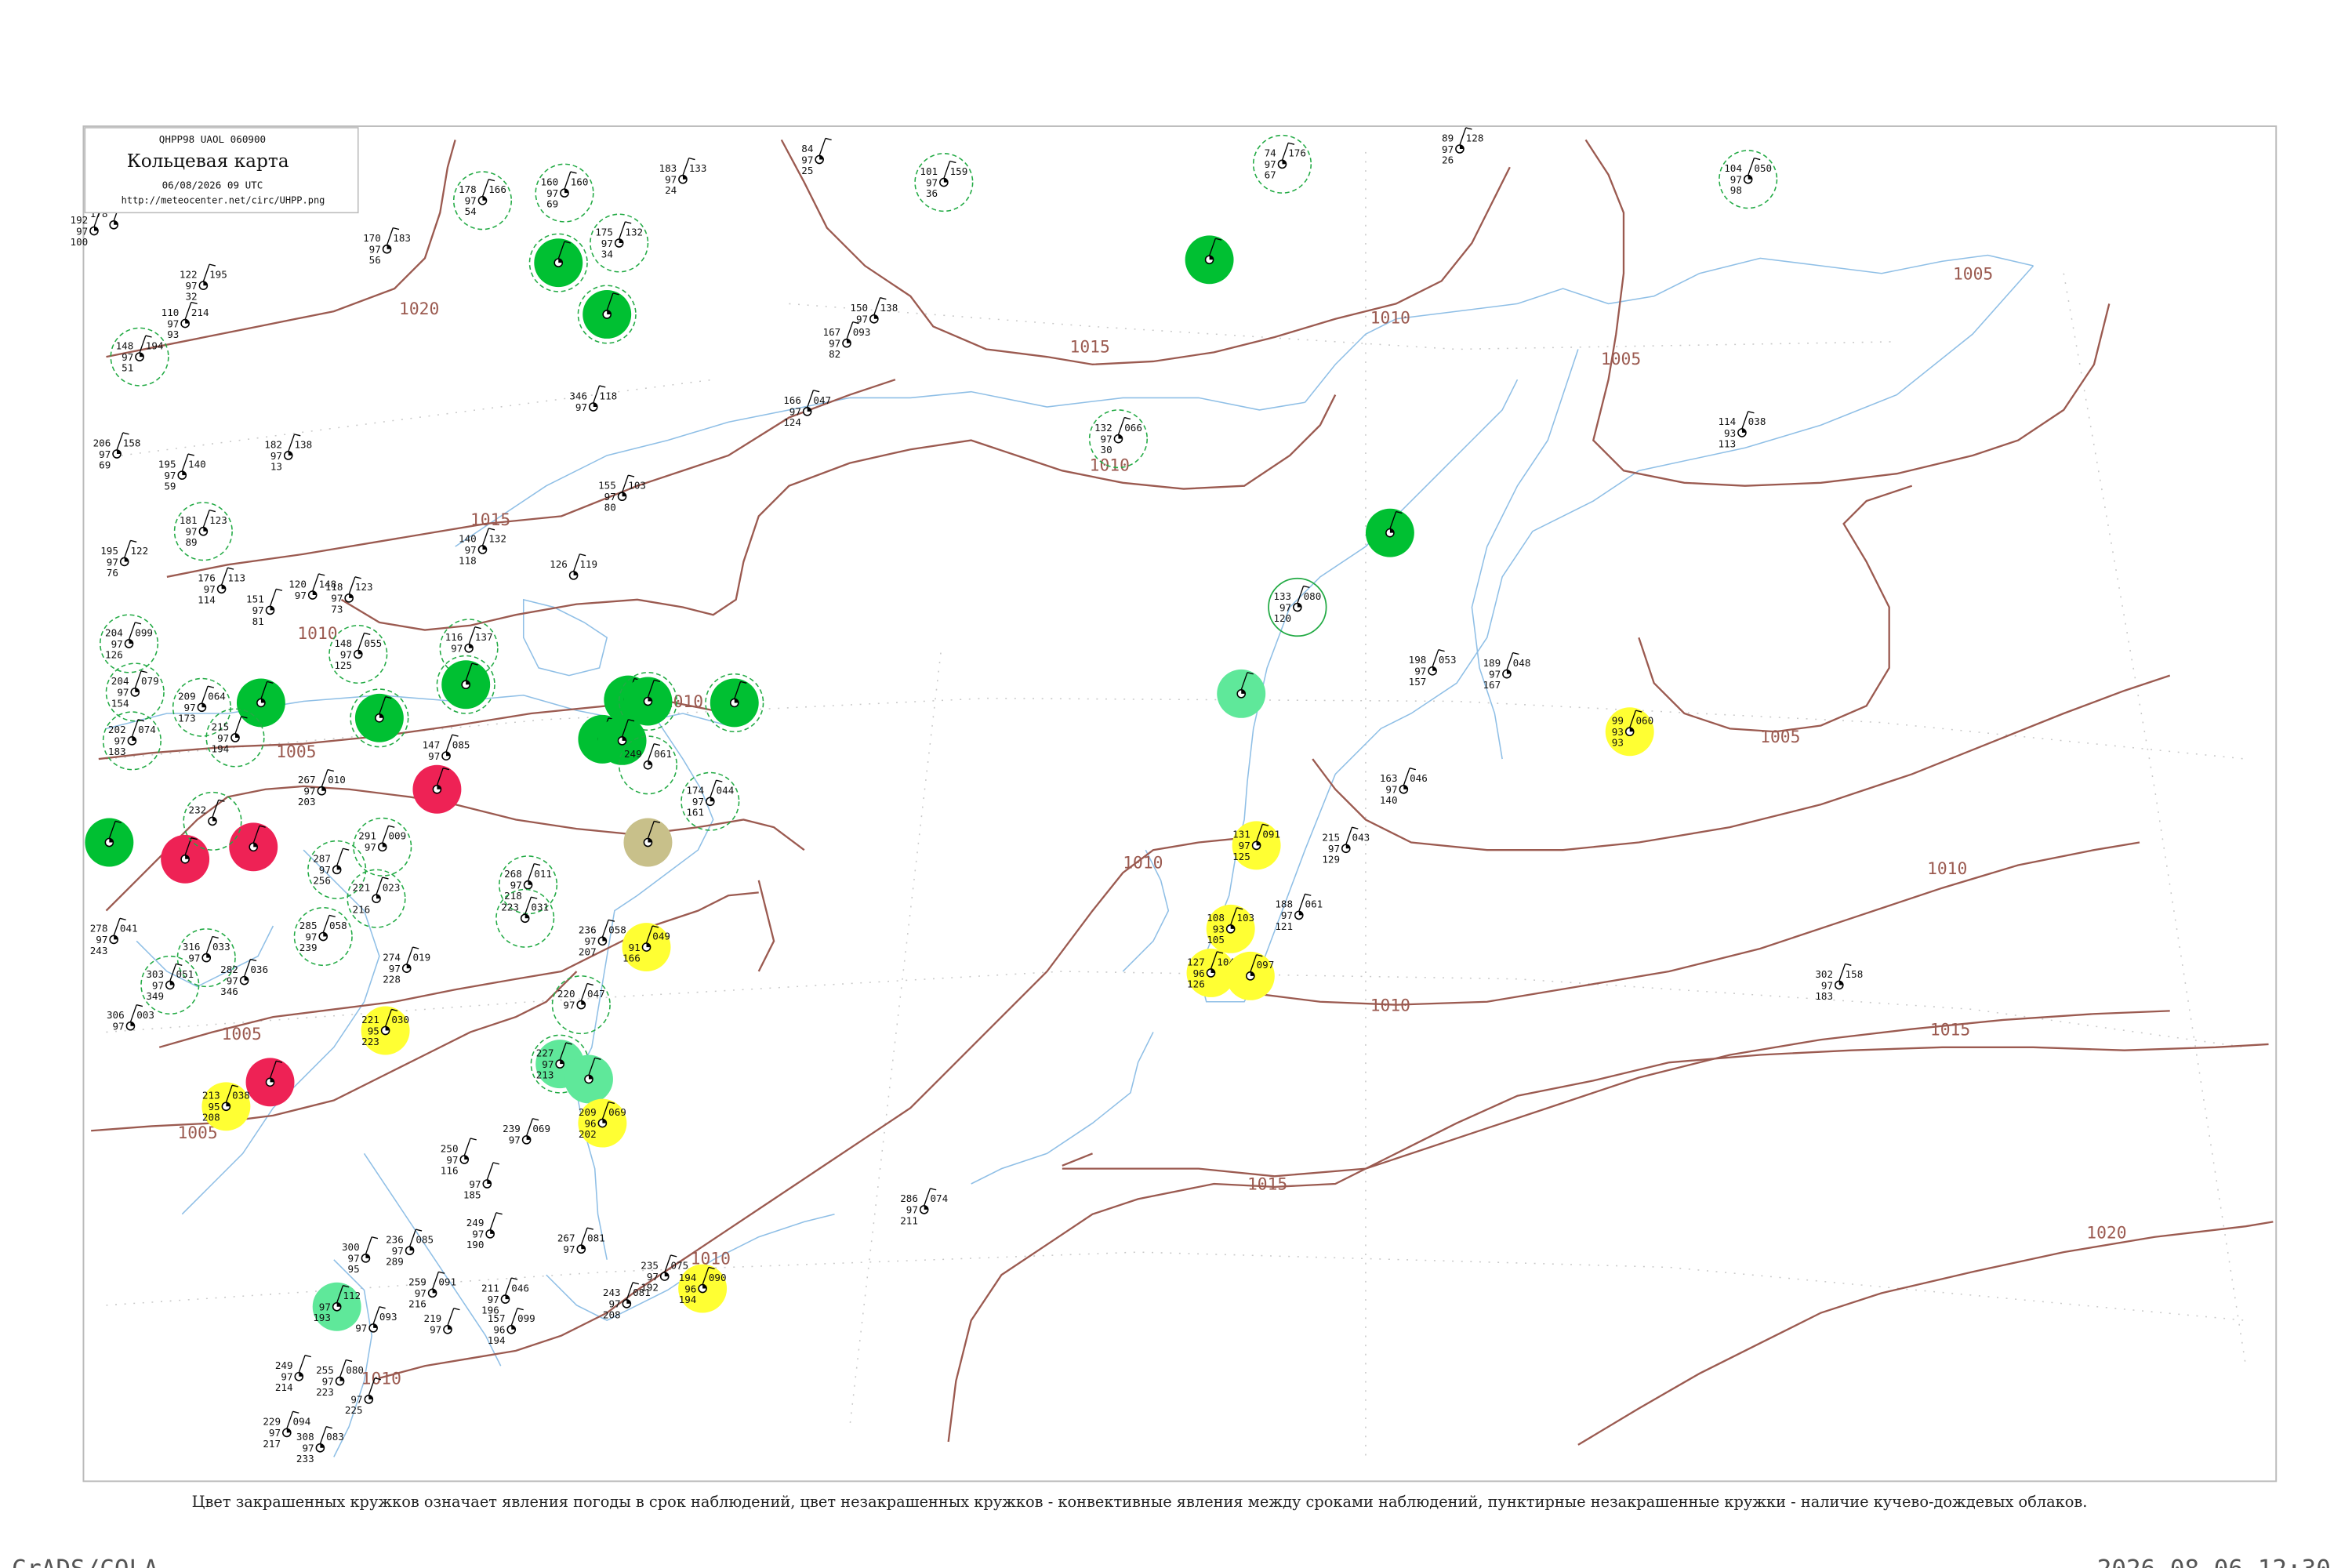 The height and width of the screenshot is (1568, 2352). I want to click on station-value: 174, so click(695, 791).